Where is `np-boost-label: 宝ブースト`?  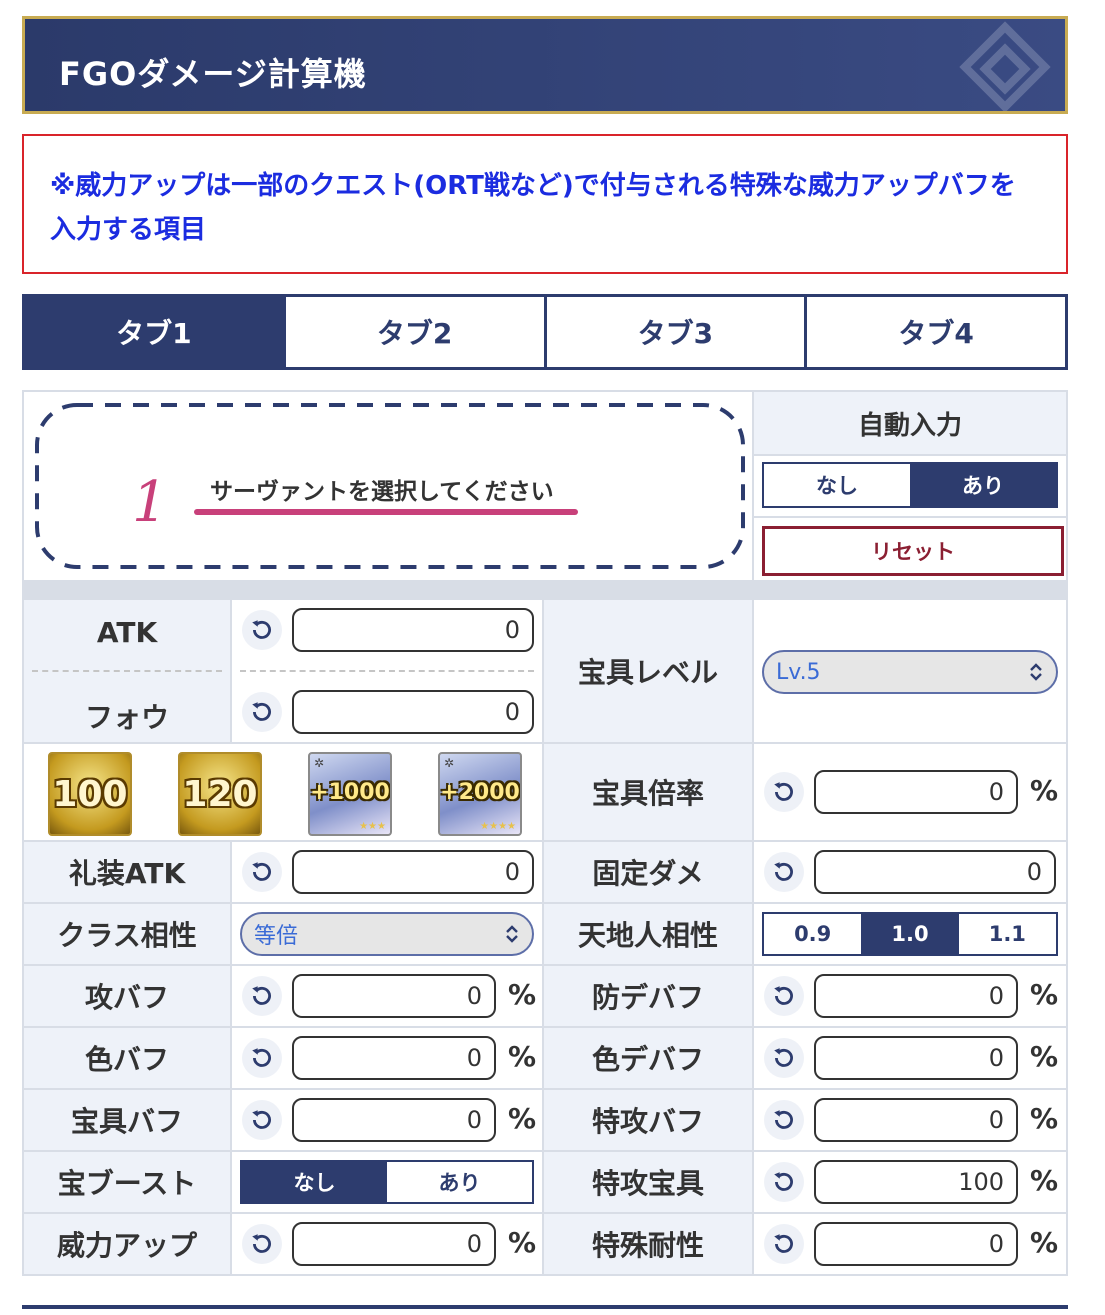
np-boost-label: 宝ブースト is located at coordinates (127, 1182).